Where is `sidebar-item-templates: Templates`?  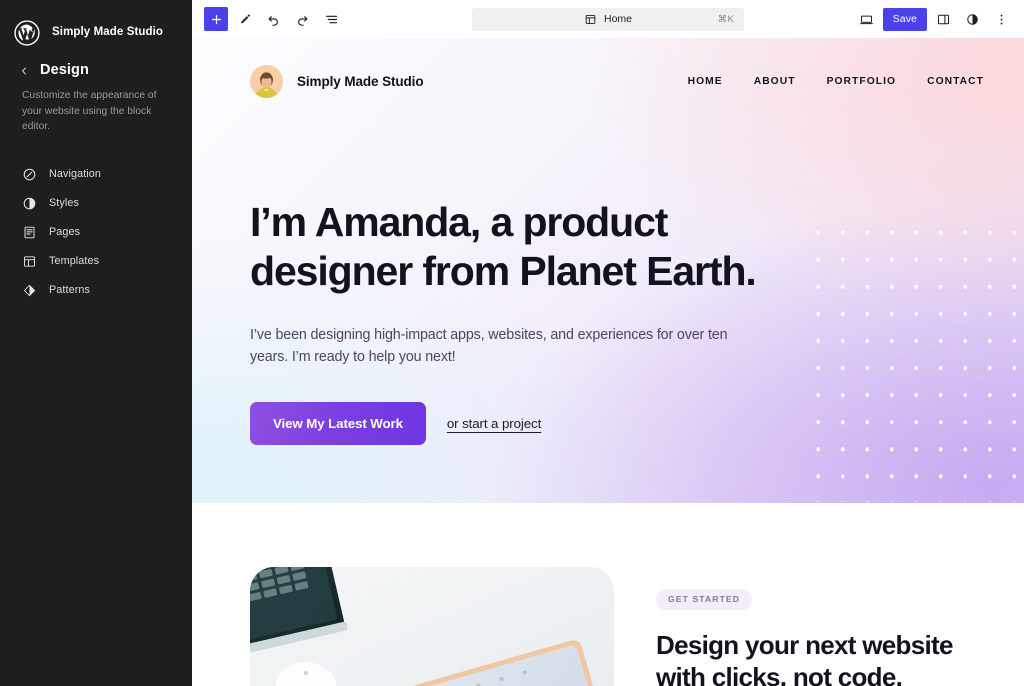 sidebar-item-templates: Templates is located at coordinates (96, 261).